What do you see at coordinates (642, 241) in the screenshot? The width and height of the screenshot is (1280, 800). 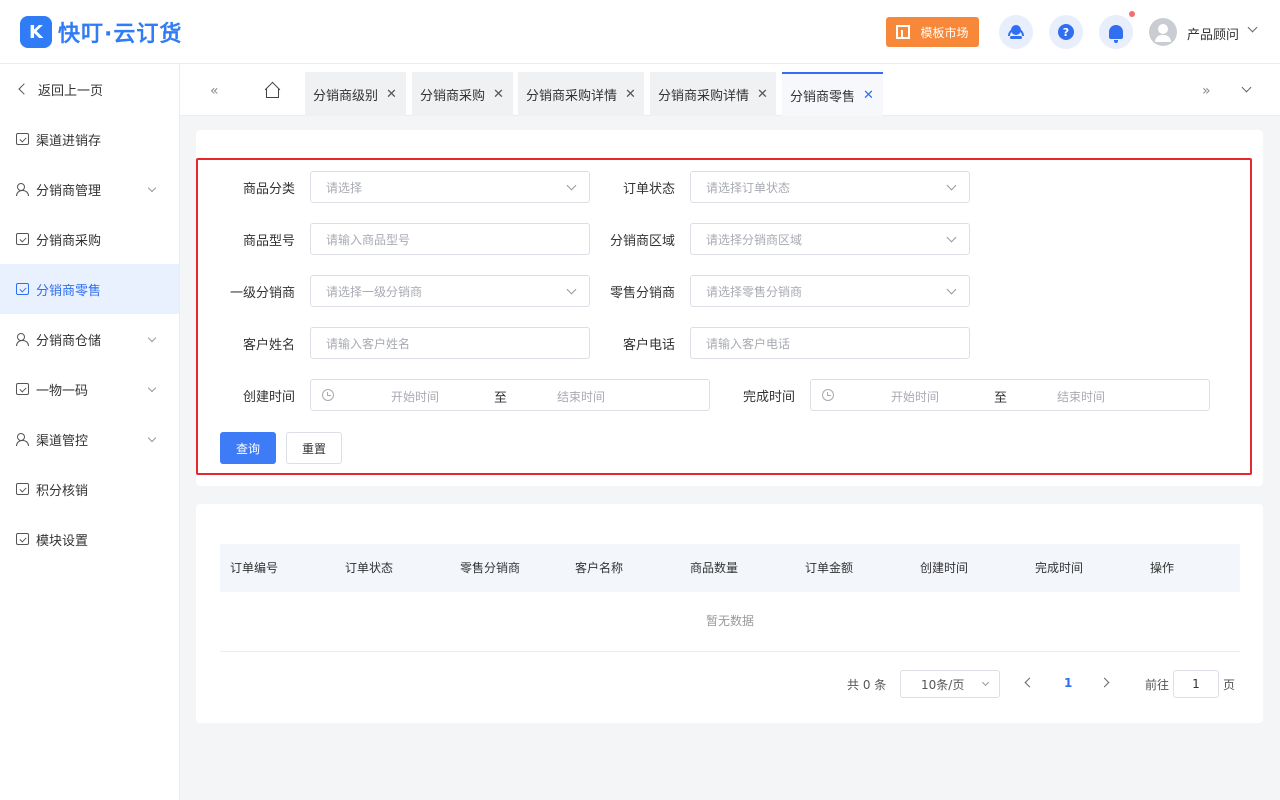 I see `region-label: 分销商区域` at bounding box center [642, 241].